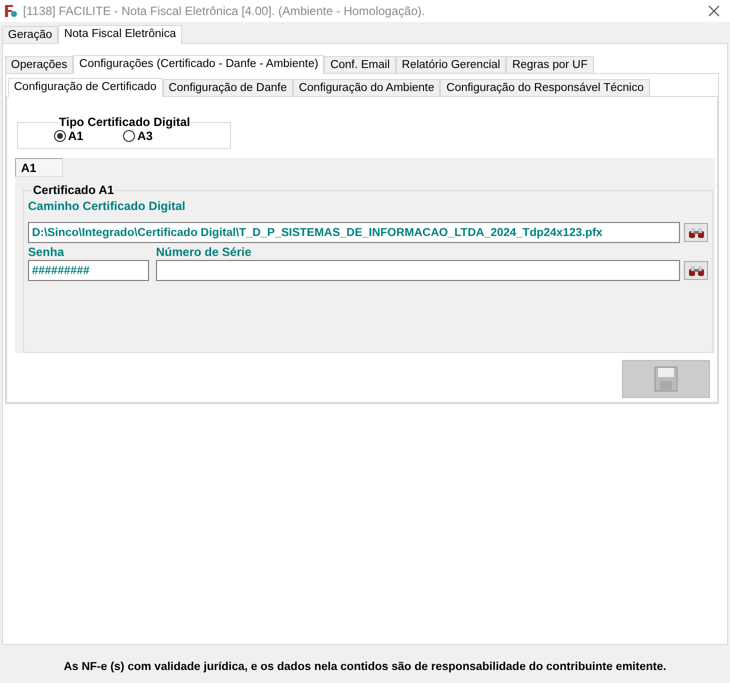 The width and height of the screenshot is (730, 683). Describe the element at coordinates (224, 11) in the screenshot. I see `window-title: [1138] FACILITE - Nota Fiscal Eletrônica [4.00]. (Ambiente - Homologação).` at that location.